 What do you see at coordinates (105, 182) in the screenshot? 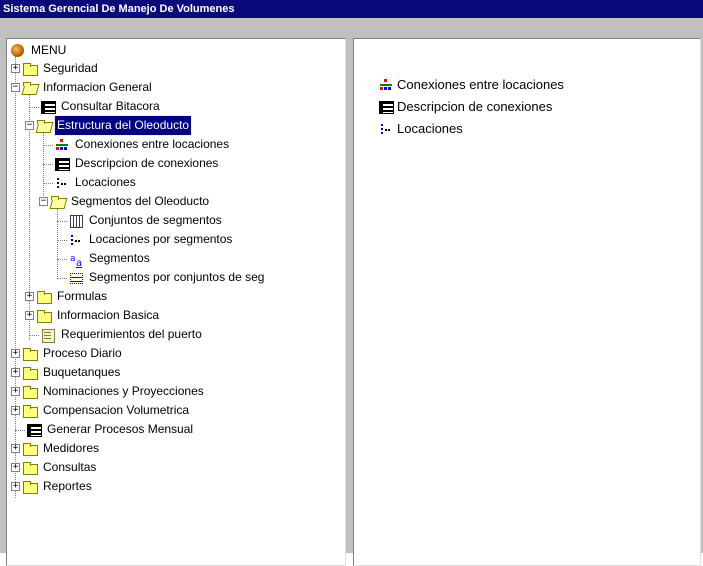
I see `tree-label: Locaciones` at bounding box center [105, 182].